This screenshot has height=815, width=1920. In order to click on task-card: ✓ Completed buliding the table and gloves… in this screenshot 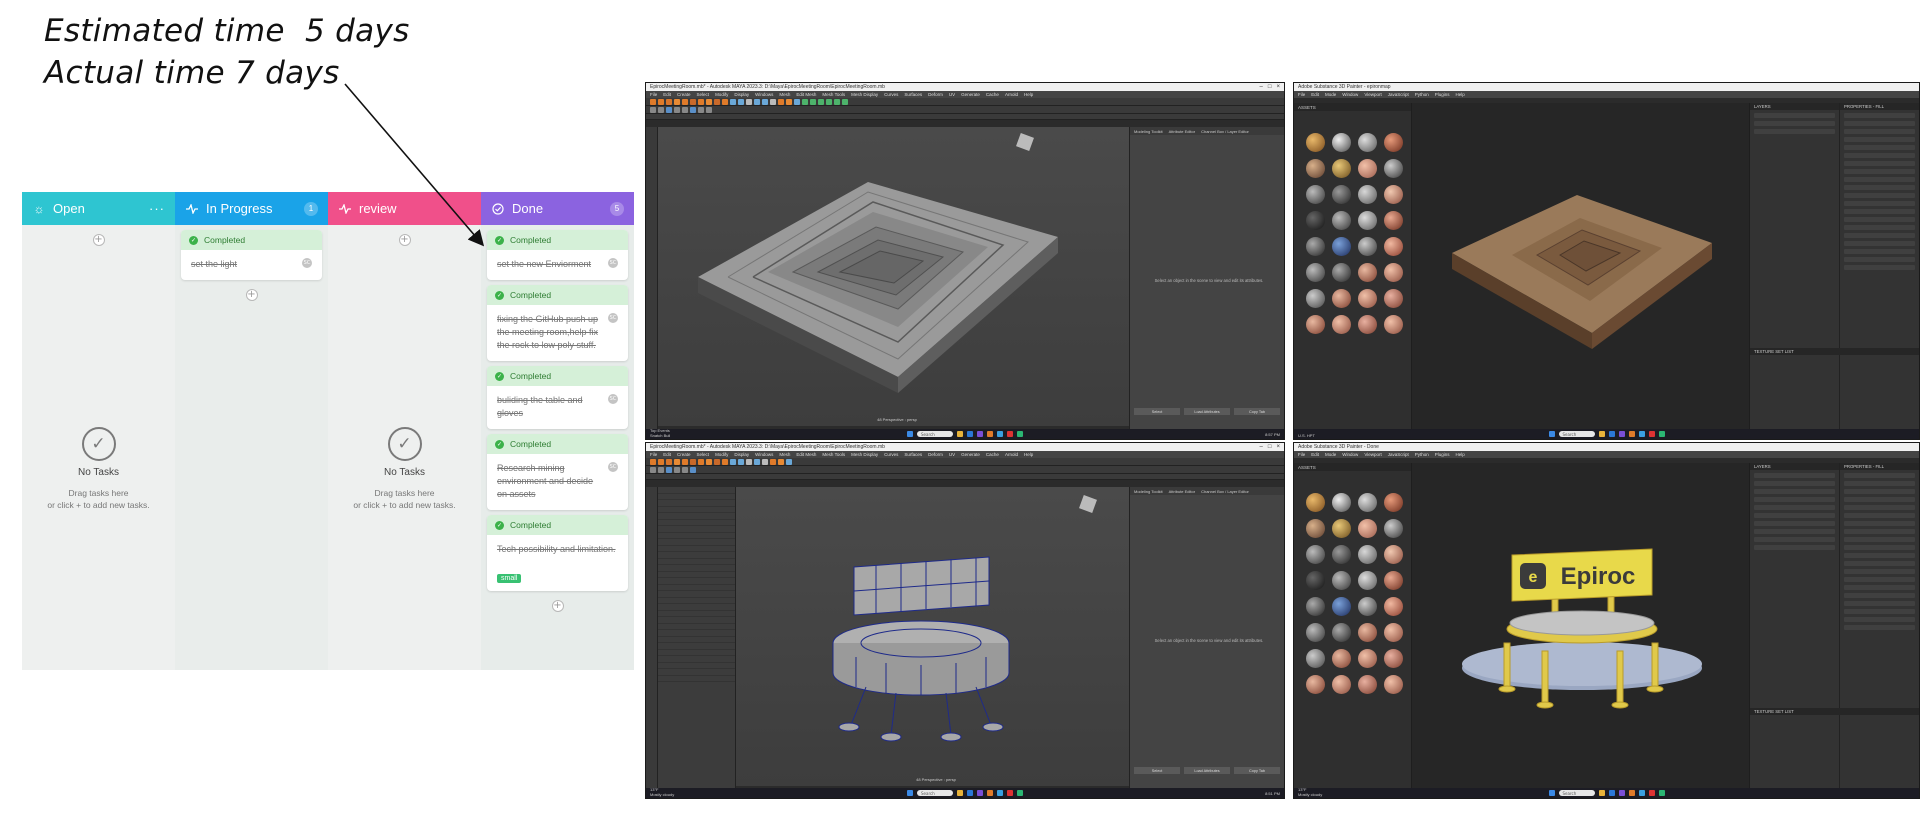, I will do `click(557, 397)`.